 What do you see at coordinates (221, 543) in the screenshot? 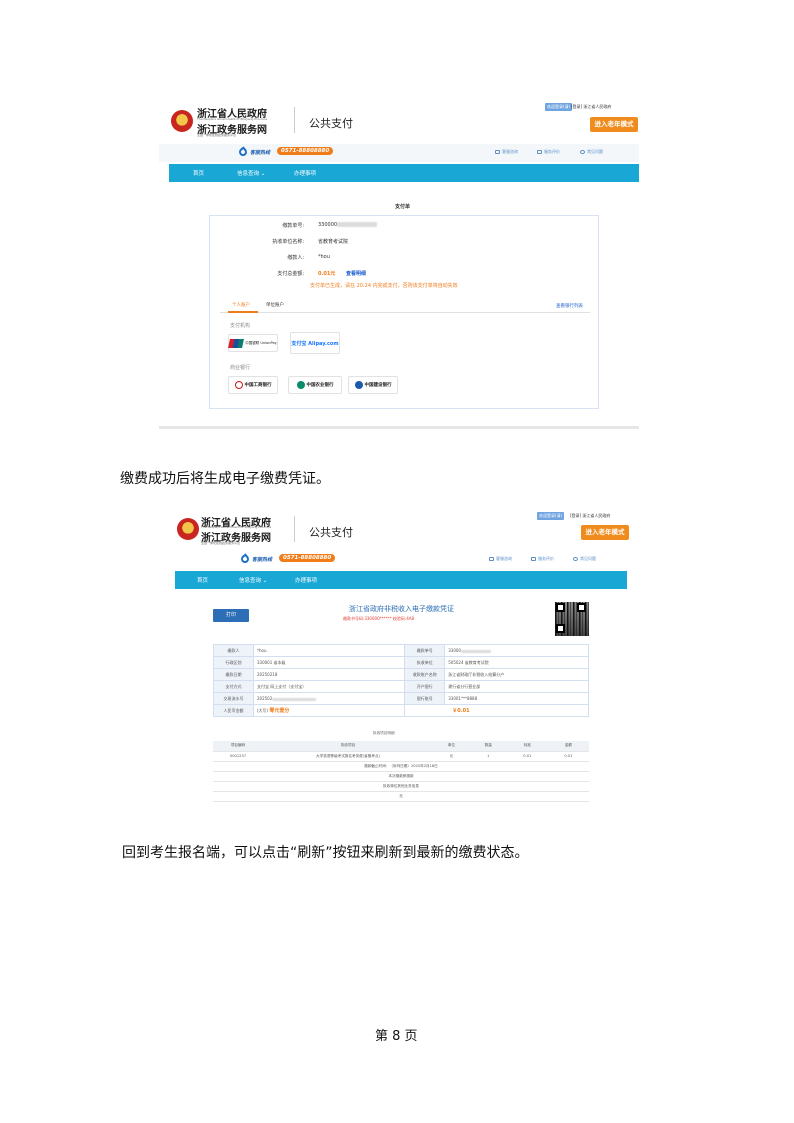
I see `service-subtitle: 全国一体化在线政务服务平台` at bounding box center [221, 543].